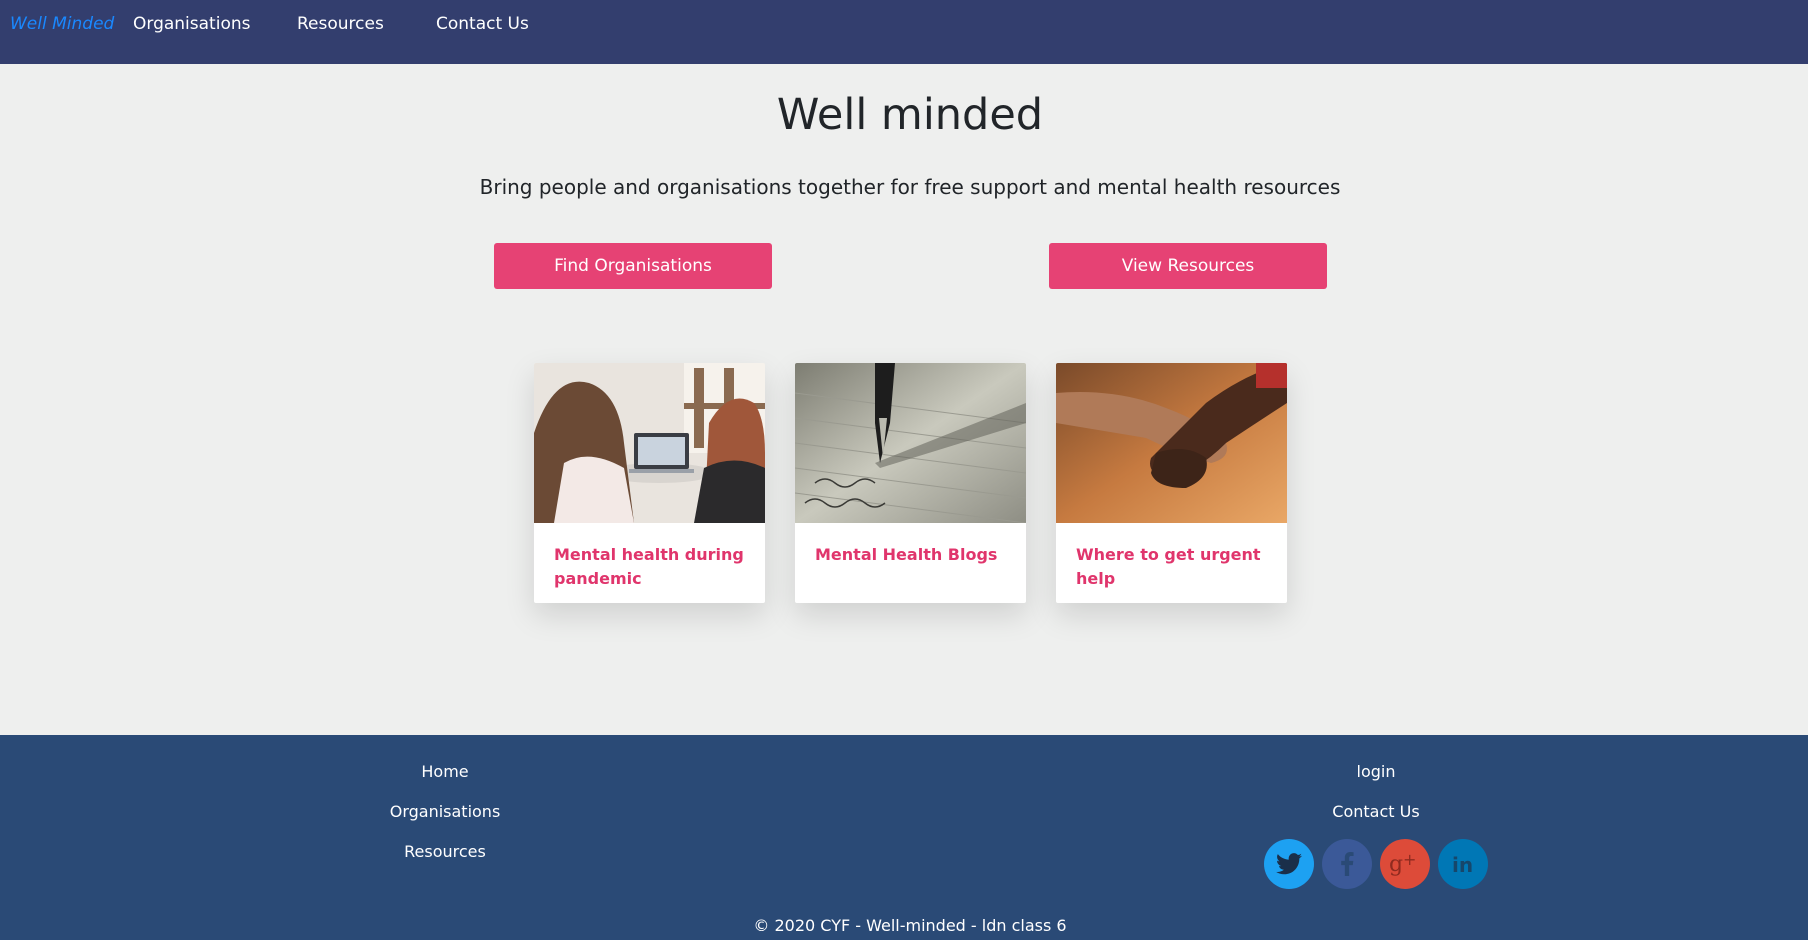 Image resolution: width=1808 pixels, height=940 pixels. What do you see at coordinates (651, 567) in the screenshot?
I see `card-title: Mental health during pandemic` at bounding box center [651, 567].